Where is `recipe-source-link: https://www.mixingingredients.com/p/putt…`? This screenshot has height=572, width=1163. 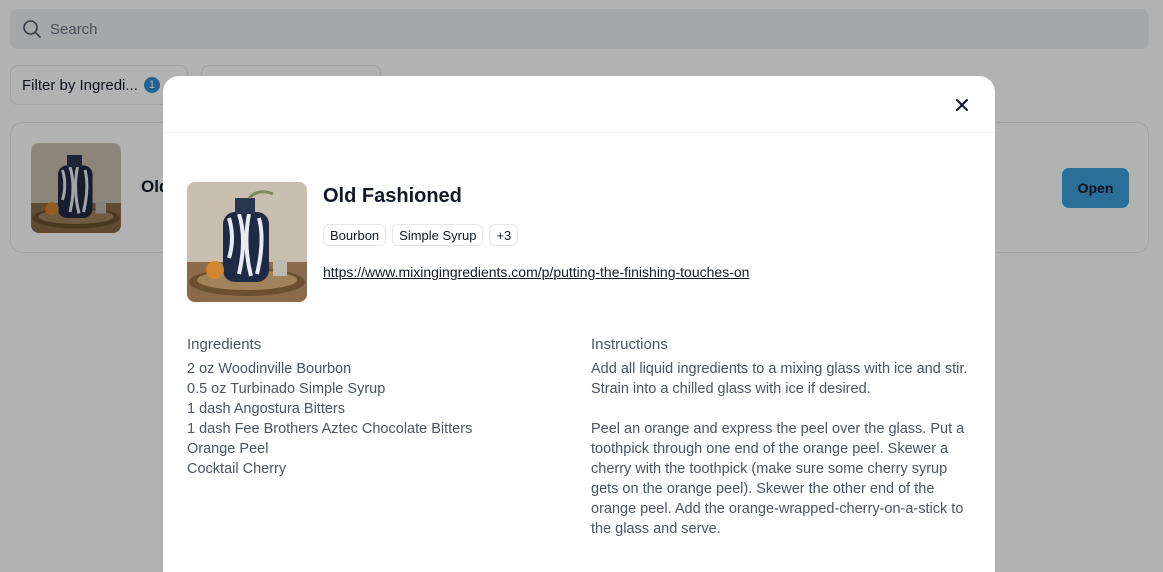 recipe-source-link: https://www.mixingingredients.com/p/putt… is located at coordinates (536, 272).